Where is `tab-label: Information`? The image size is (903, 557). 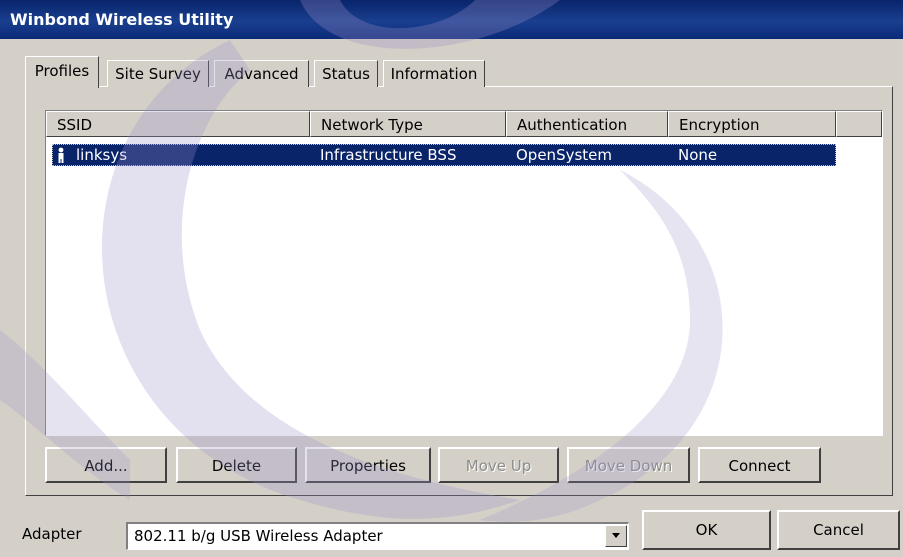
tab-label: Information is located at coordinates (434, 74).